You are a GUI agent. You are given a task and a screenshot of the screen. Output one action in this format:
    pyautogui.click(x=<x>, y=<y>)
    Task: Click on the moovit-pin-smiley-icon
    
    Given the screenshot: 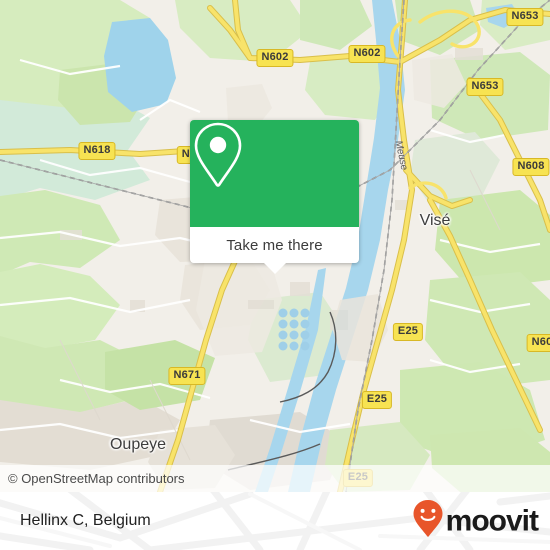 What is the action you would take?
    pyautogui.click(x=428, y=521)
    